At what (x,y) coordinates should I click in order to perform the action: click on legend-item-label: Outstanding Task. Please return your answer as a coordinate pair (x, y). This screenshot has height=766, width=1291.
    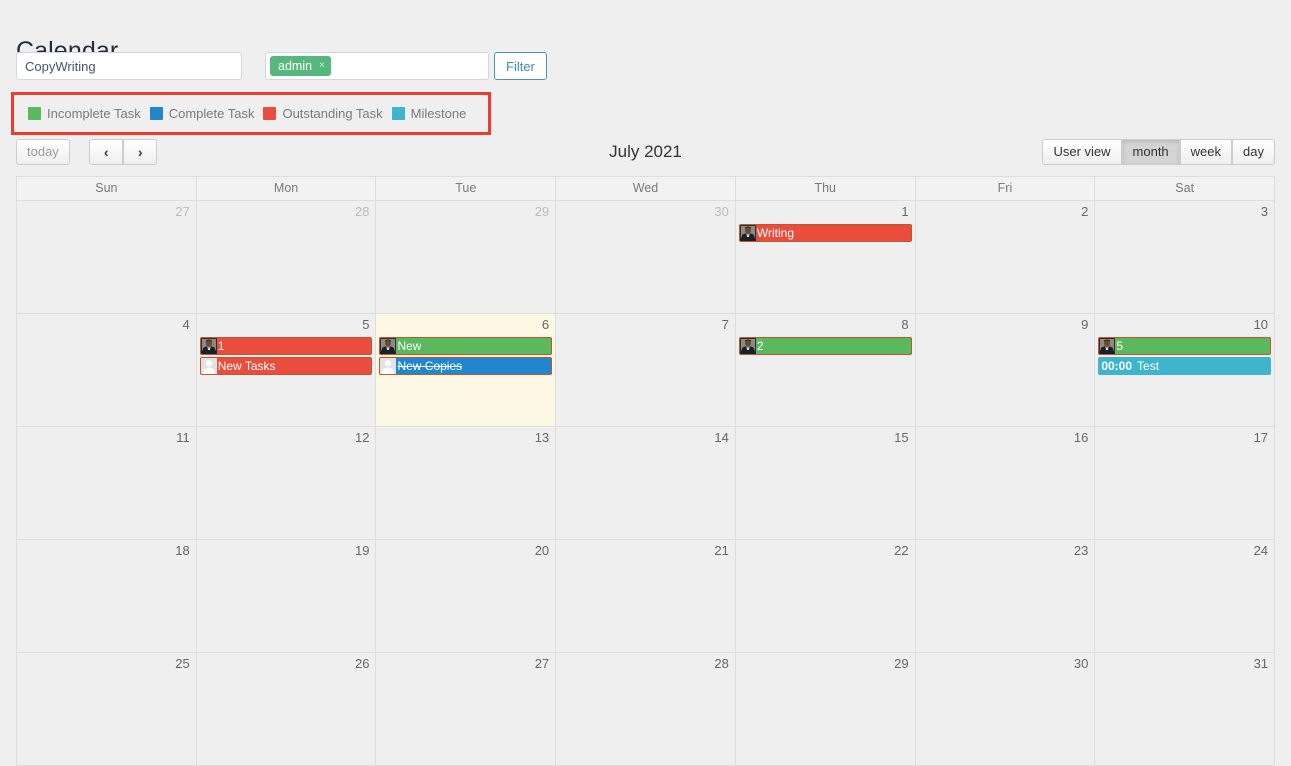
    Looking at the image, I should click on (332, 113).